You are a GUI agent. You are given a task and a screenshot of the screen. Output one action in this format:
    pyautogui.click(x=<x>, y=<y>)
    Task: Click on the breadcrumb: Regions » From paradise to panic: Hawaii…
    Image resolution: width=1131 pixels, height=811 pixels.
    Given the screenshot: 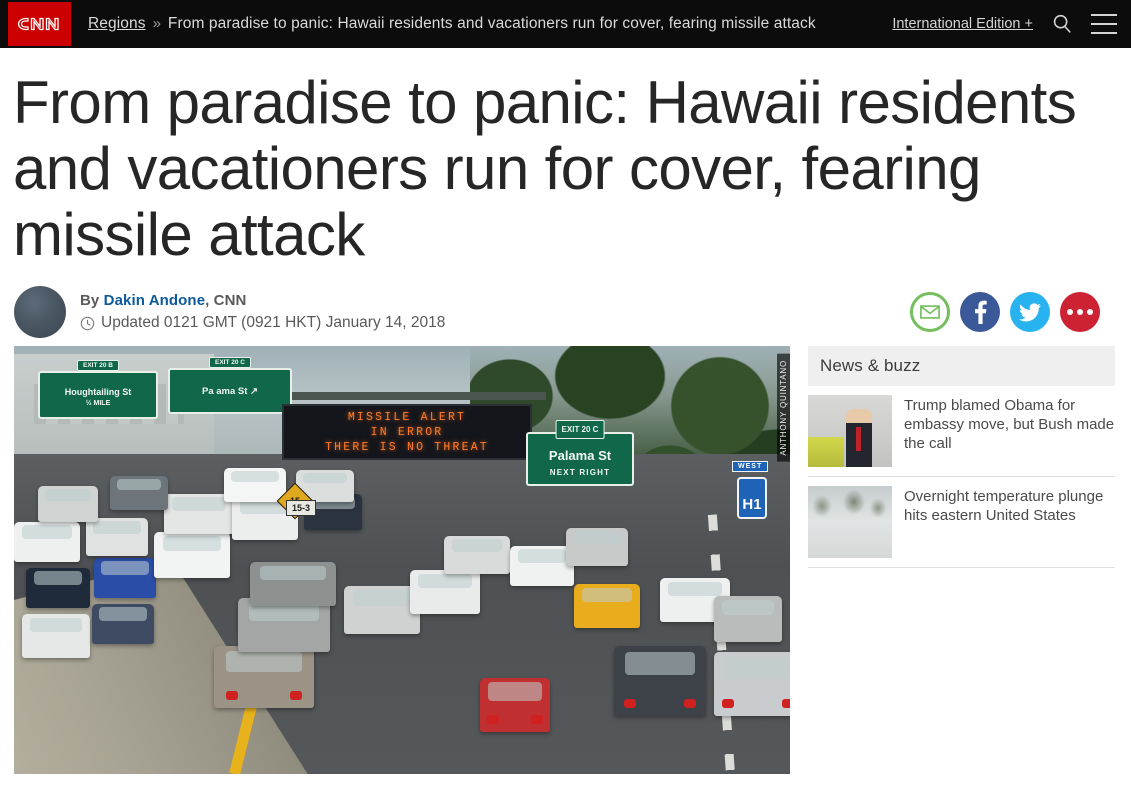 What is the action you would take?
    pyautogui.click(x=490, y=24)
    